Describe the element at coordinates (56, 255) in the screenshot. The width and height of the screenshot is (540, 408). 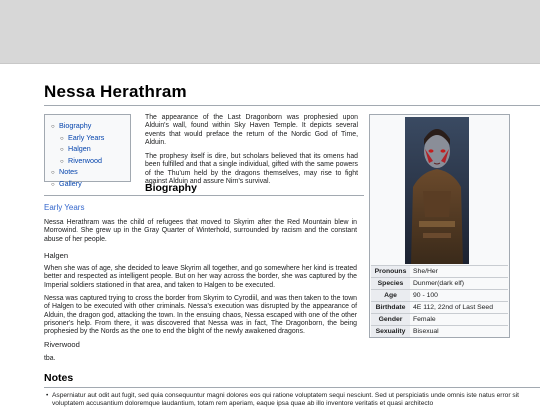
I see `subsection-heading-halgen: Halgen` at that location.